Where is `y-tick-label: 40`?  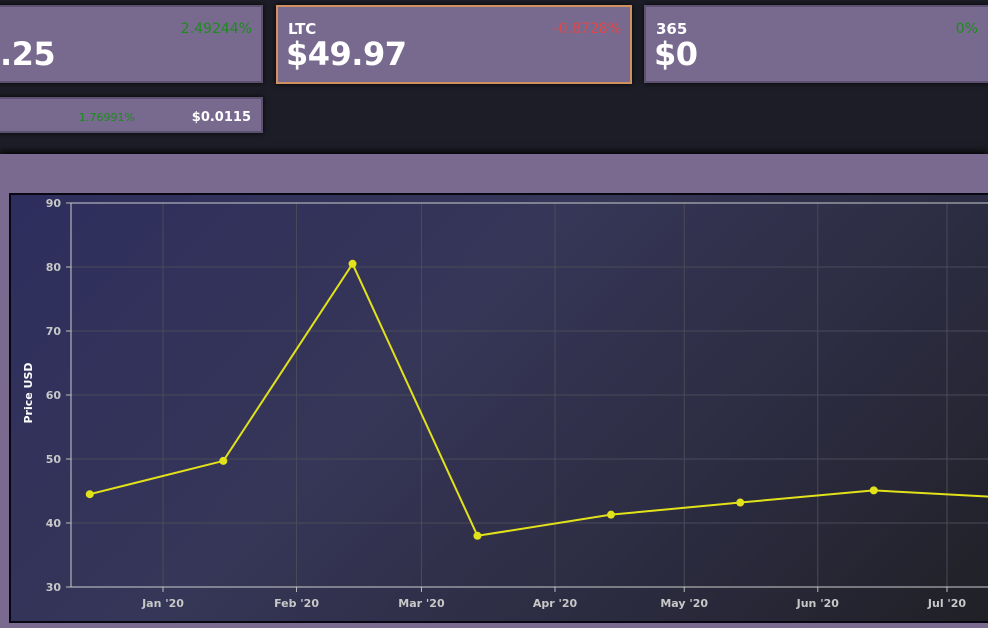 y-tick-label: 40 is located at coordinates (54, 523).